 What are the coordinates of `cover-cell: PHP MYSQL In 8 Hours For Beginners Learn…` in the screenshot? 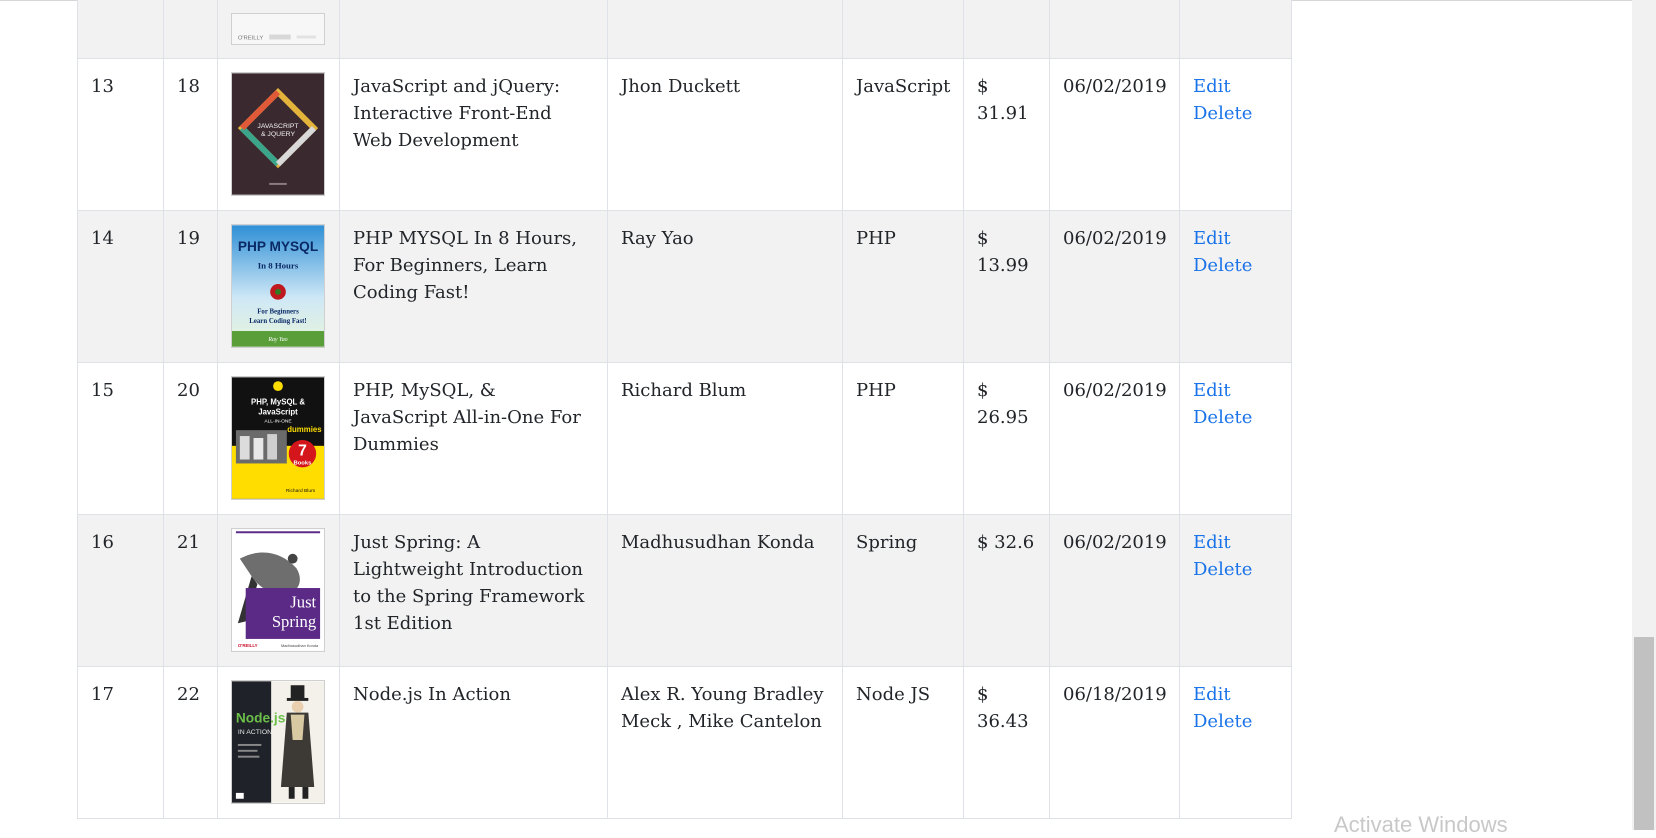 It's located at (278, 286).